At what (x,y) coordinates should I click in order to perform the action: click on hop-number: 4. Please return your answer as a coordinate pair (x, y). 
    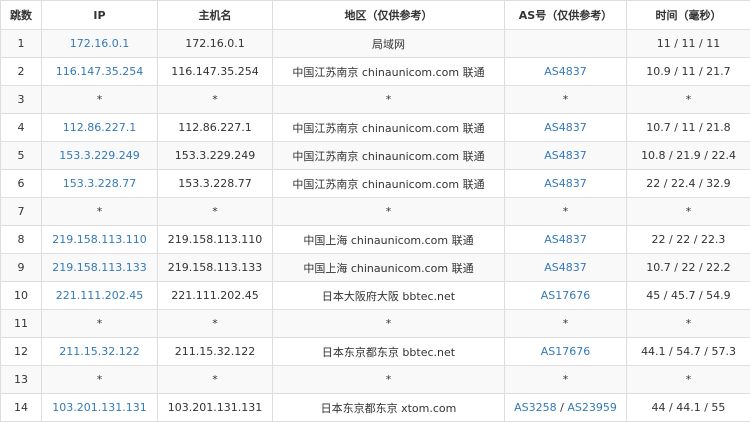
    Looking at the image, I should click on (21, 128).